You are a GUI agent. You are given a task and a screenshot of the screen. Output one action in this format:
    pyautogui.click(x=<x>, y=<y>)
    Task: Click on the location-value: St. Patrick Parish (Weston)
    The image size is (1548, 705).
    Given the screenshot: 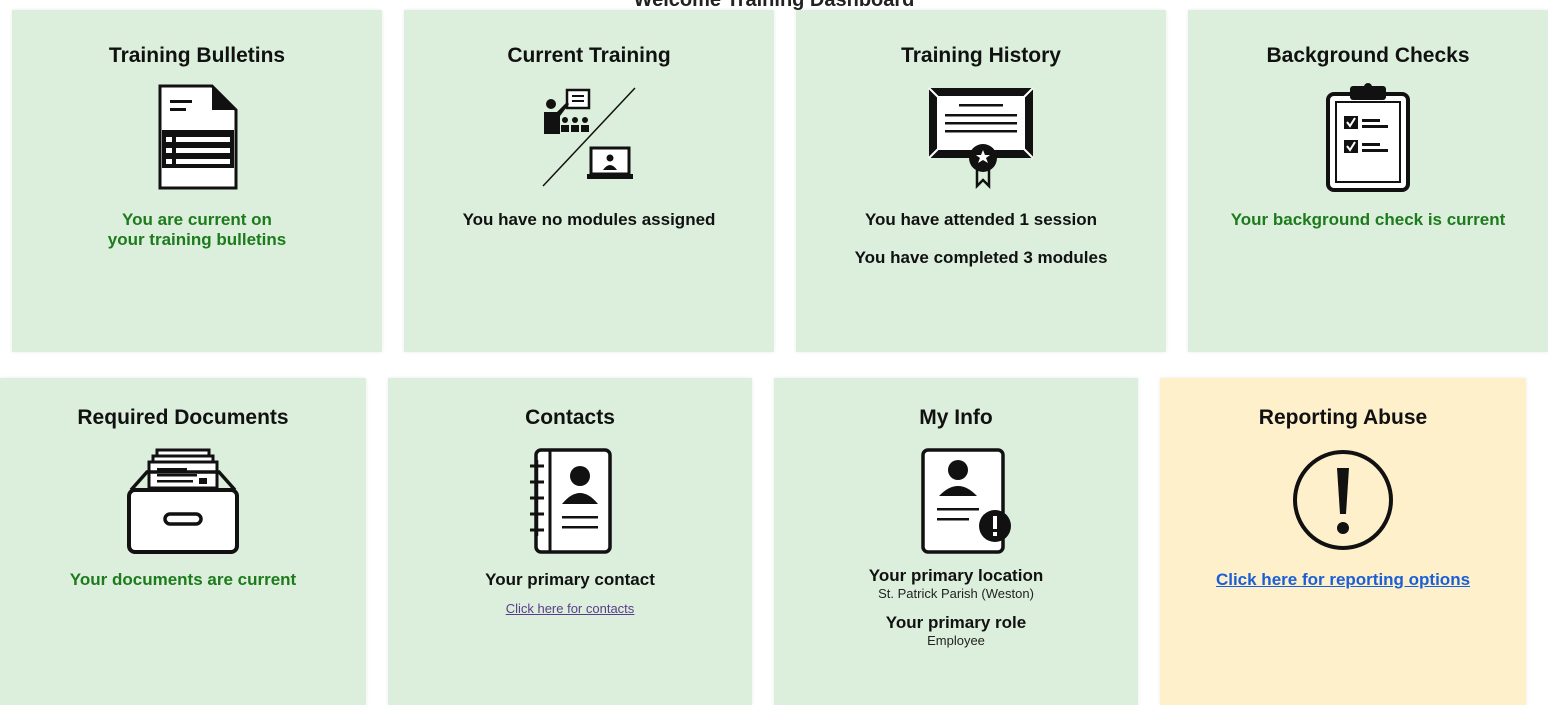 What is the action you would take?
    pyautogui.click(x=956, y=593)
    